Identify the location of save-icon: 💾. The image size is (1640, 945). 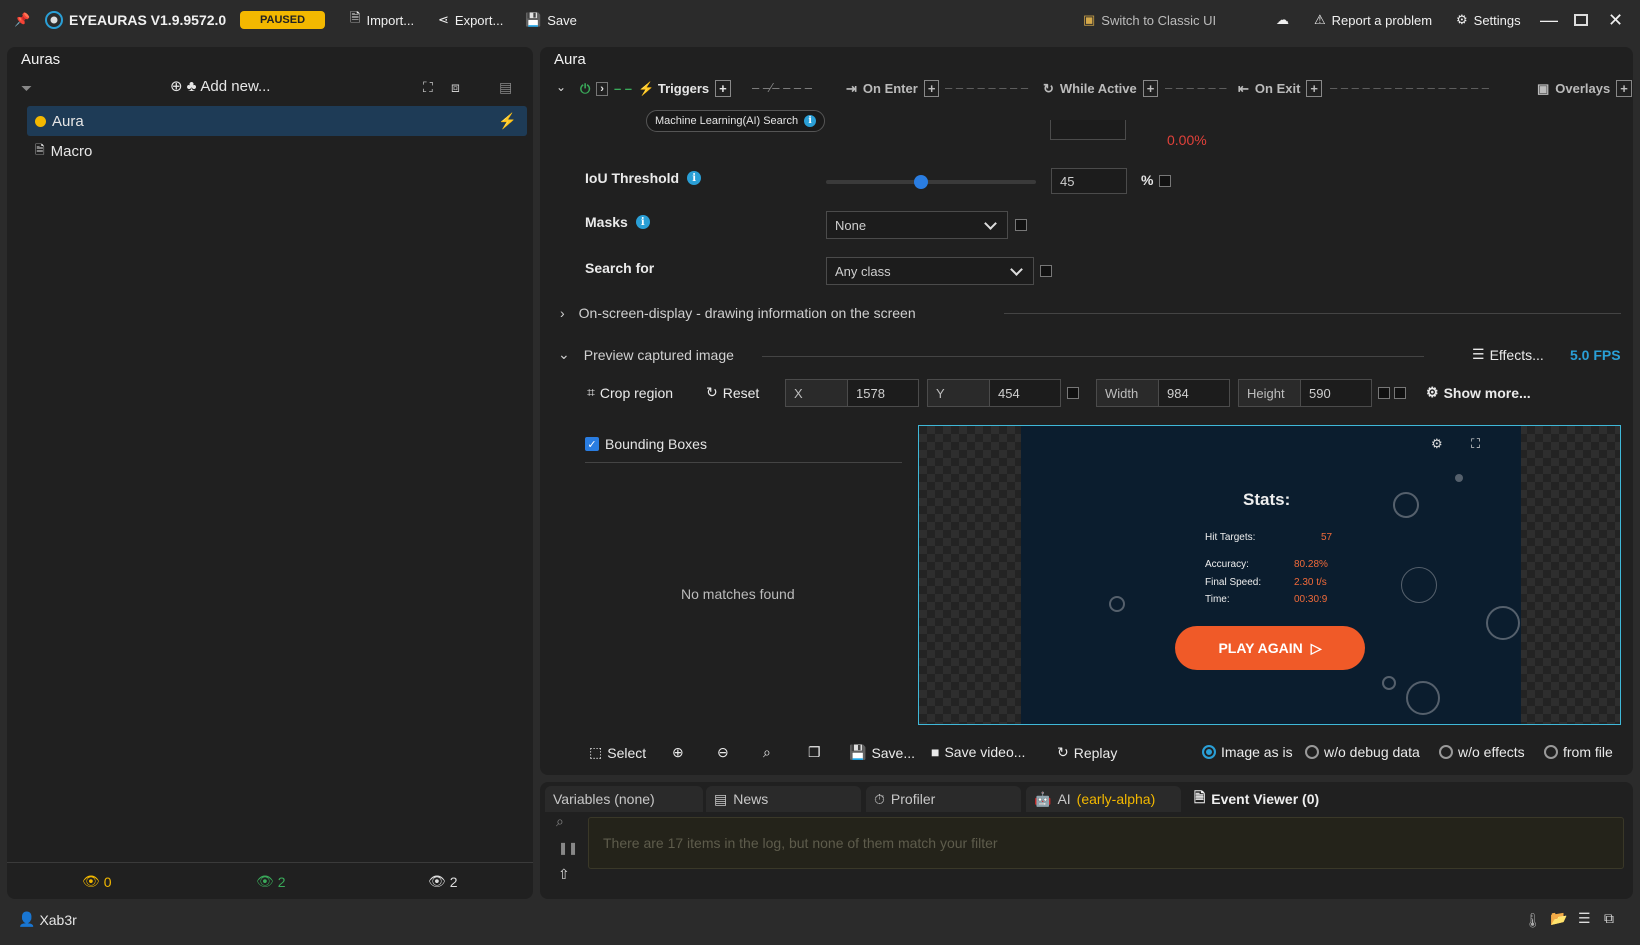
(533, 19).